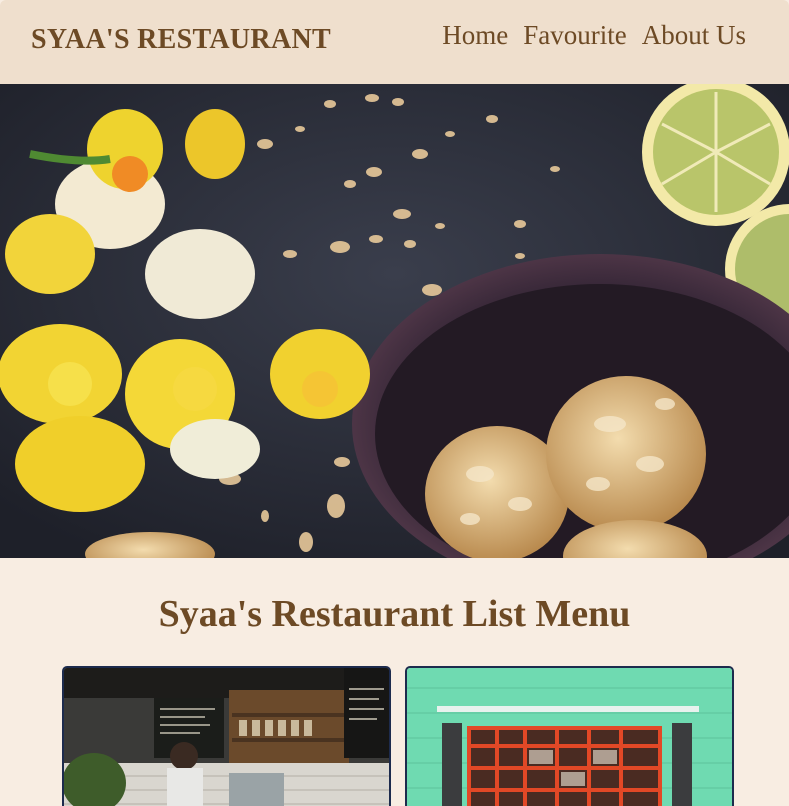 The width and height of the screenshot is (789, 806). What do you see at coordinates (569, 736) in the screenshot?
I see `menu-card-storefront` at bounding box center [569, 736].